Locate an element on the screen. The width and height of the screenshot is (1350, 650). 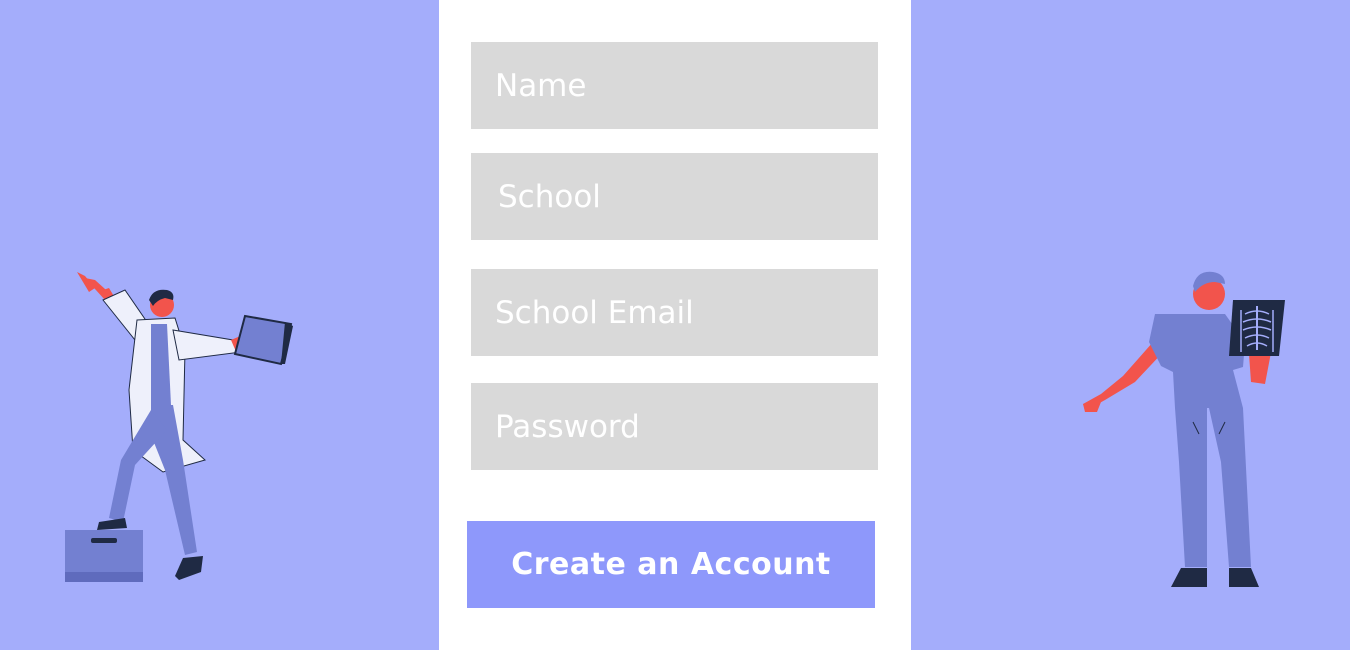
doctor-with-clipboard-illustration is located at coordinates (179, 427).